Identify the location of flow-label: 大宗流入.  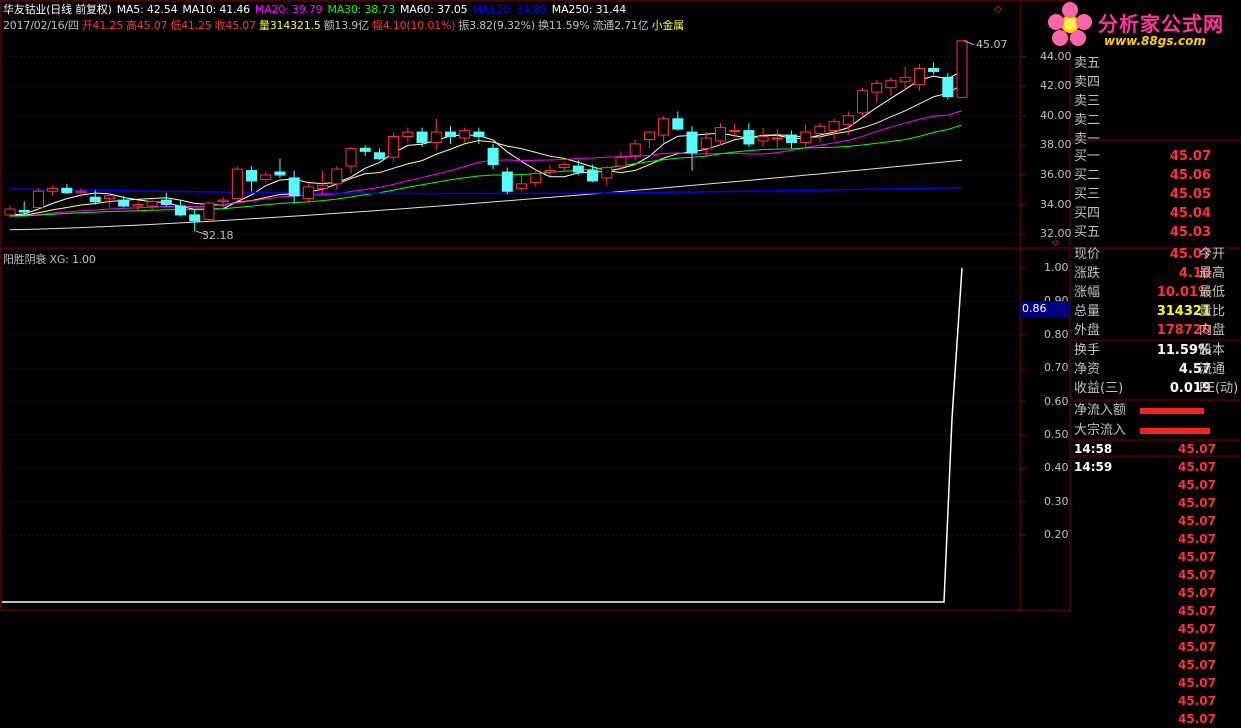
(1100, 430).